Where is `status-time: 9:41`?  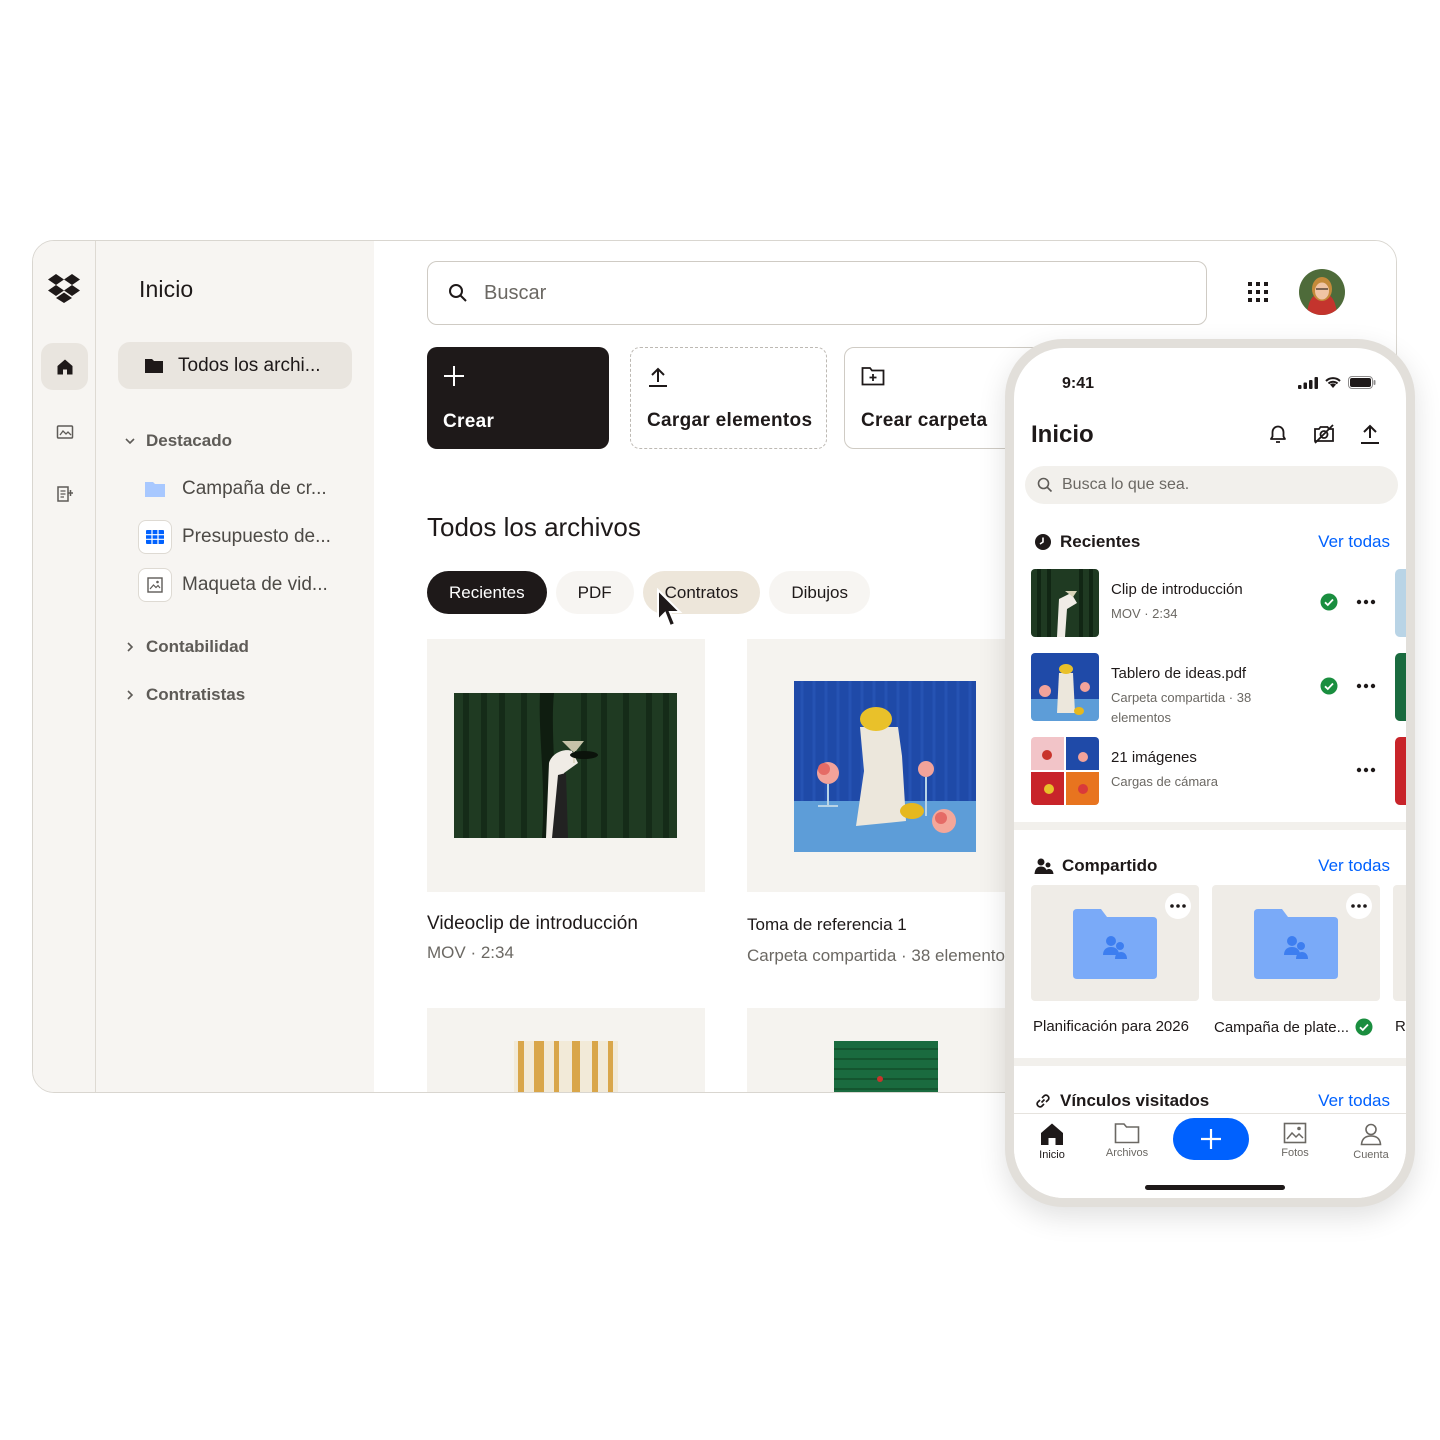 status-time: 9:41 is located at coordinates (1078, 383).